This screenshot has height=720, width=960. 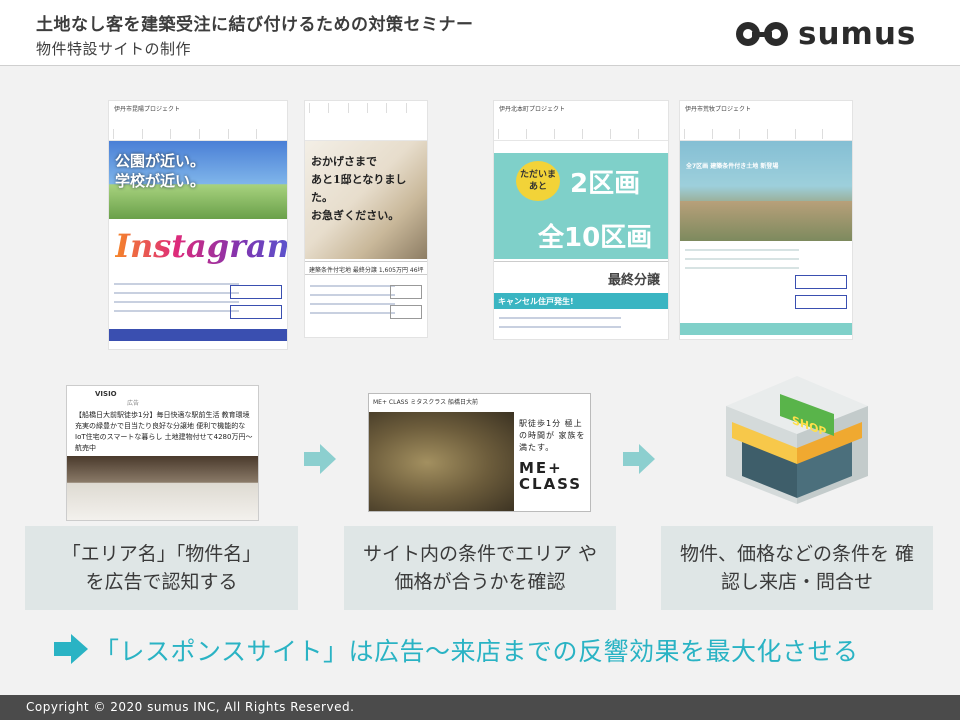 What do you see at coordinates (160, 161) in the screenshot?
I see `hero-line-1: 公園が近い。` at bounding box center [160, 161].